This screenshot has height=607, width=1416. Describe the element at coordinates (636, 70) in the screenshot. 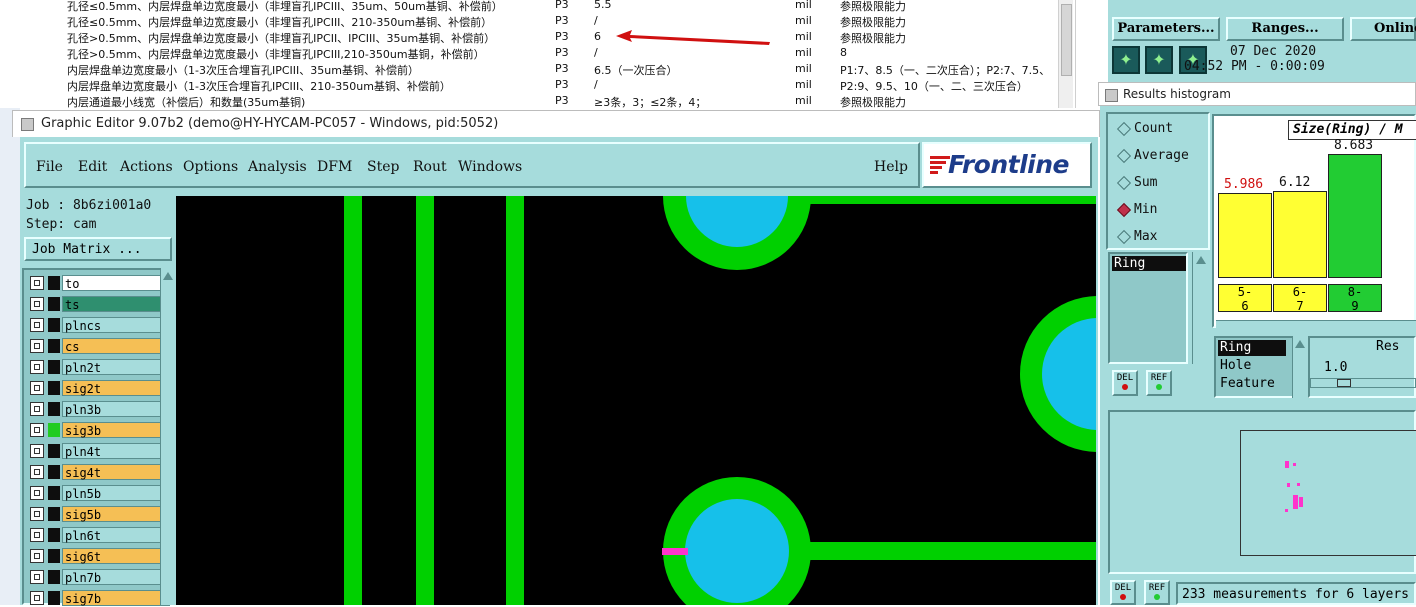

I see `cell-value: 6.5（一次压合）` at that location.